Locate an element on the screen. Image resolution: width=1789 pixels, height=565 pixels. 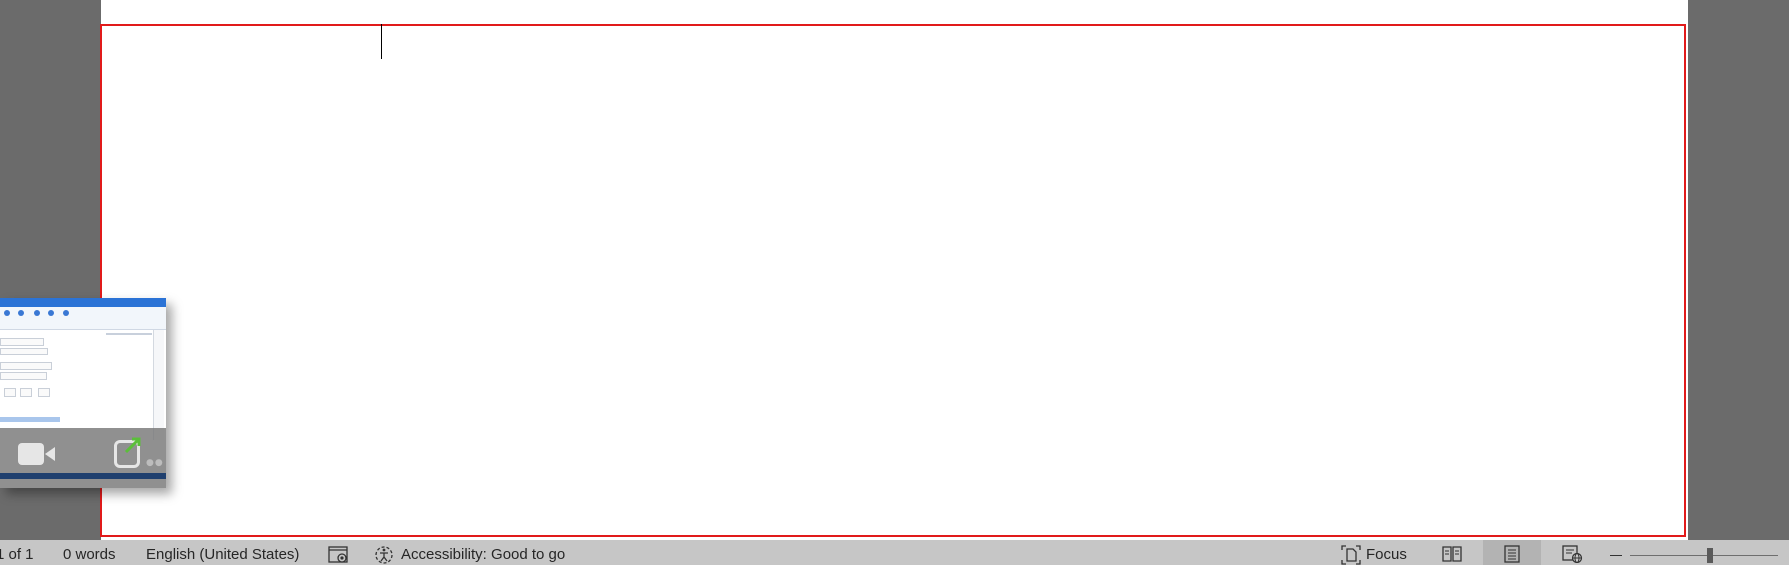
accessibility-checker-icon is located at coordinates (384, 555).